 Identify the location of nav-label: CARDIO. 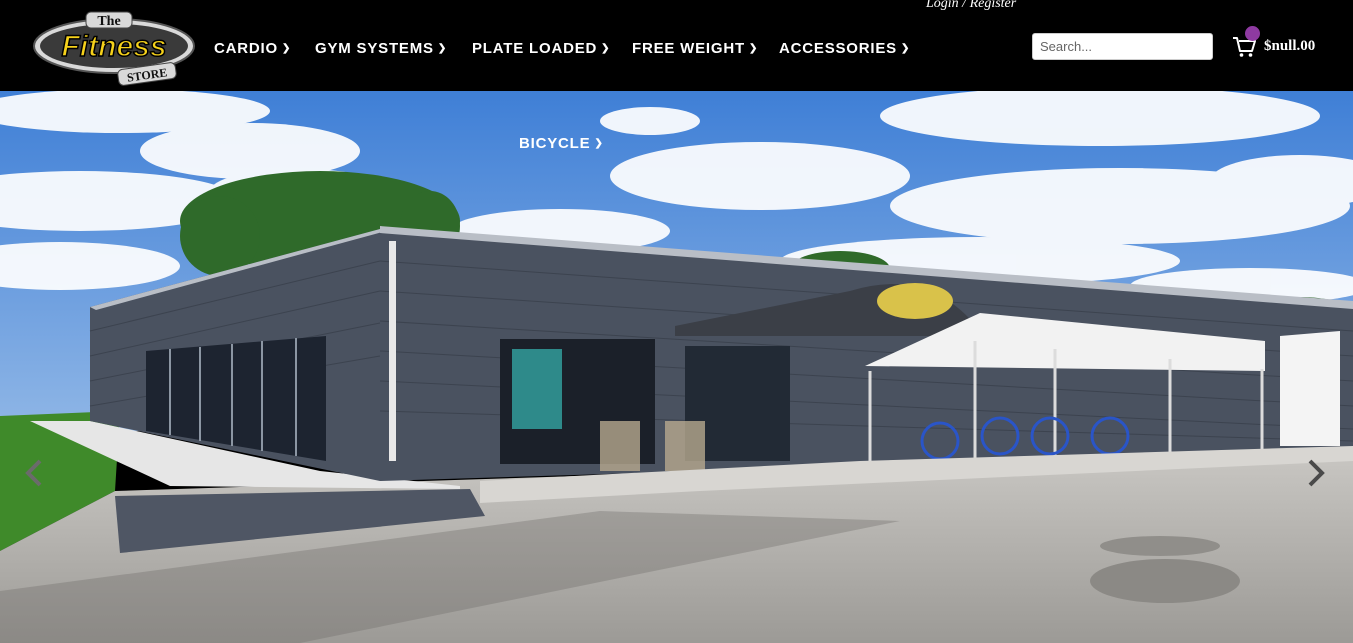
(246, 48).